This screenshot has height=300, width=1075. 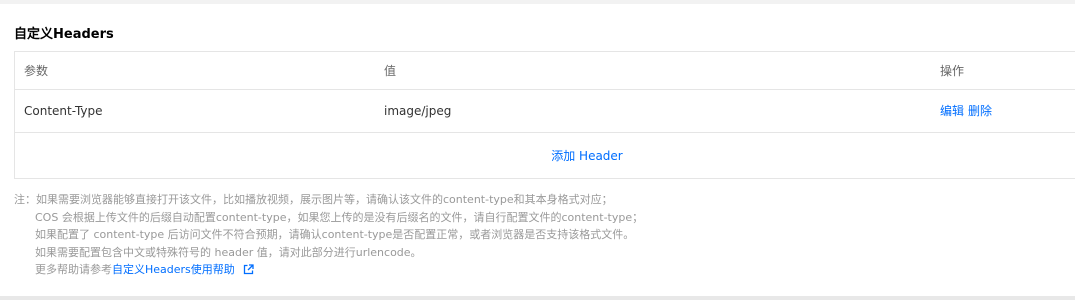 What do you see at coordinates (390, 70) in the screenshot?
I see `column-header-value: 值` at bounding box center [390, 70].